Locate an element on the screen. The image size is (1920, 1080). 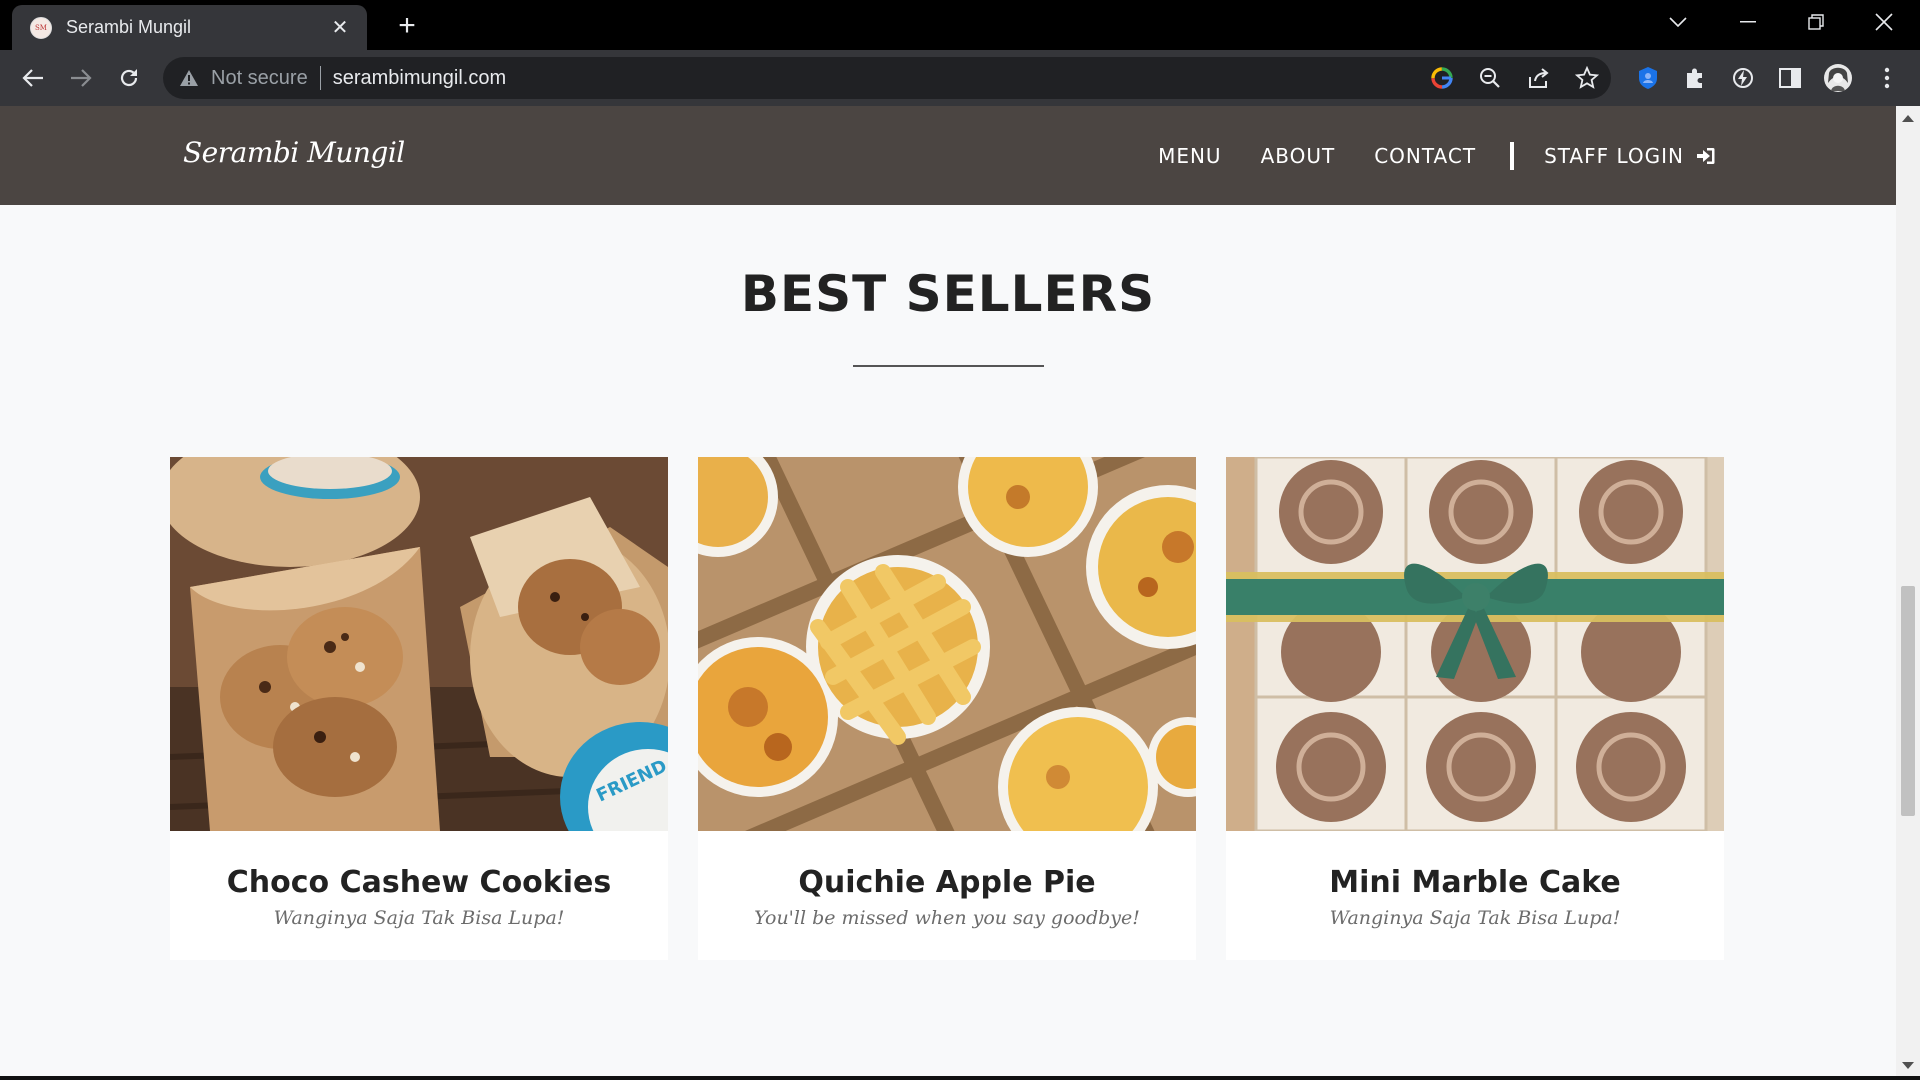
browser-toolbar: Not secure serambimungil.com is located at coordinates (960, 78).